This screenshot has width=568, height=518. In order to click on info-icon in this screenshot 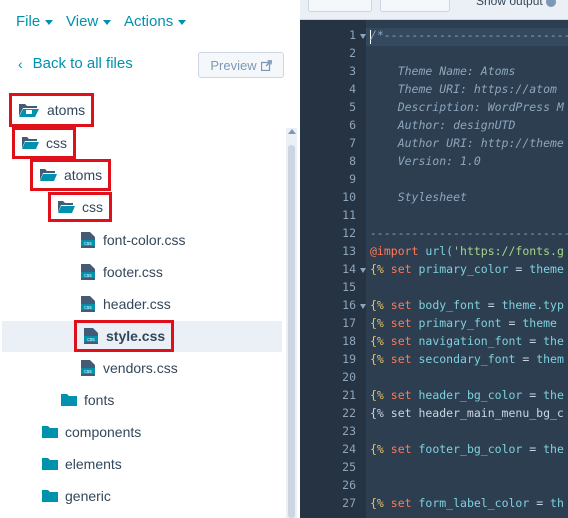, I will do `click(551, 3)`.